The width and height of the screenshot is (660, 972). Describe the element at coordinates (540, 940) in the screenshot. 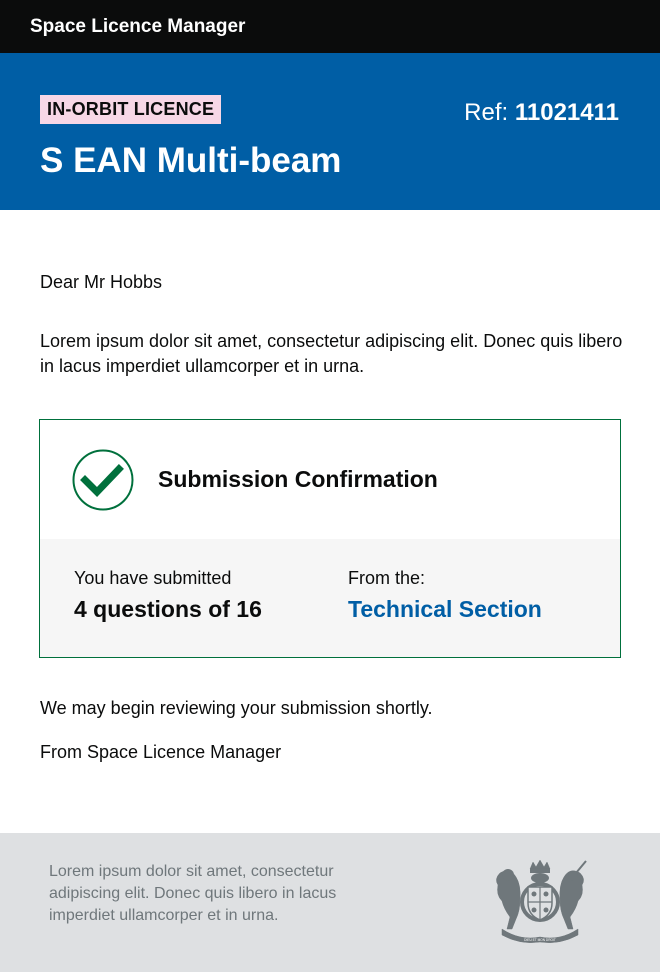

I see `crest-motto: DIEU ET MON DROIT` at that location.